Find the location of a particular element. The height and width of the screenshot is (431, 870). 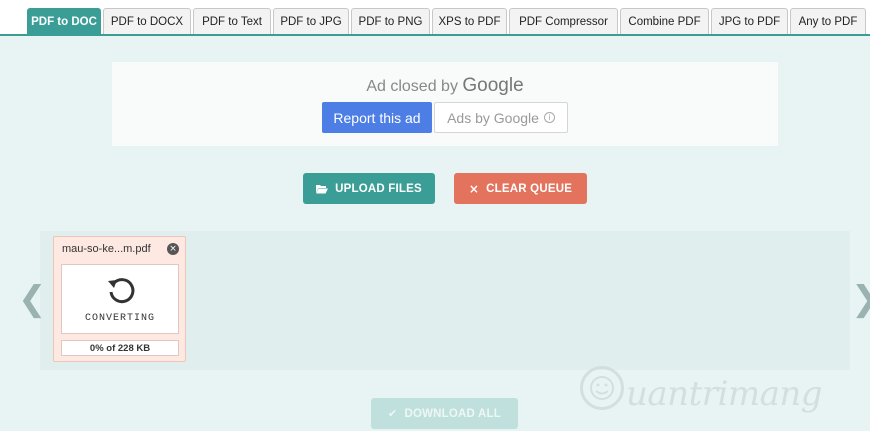

watermark-text: uantrimang is located at coordinates (724, 394).